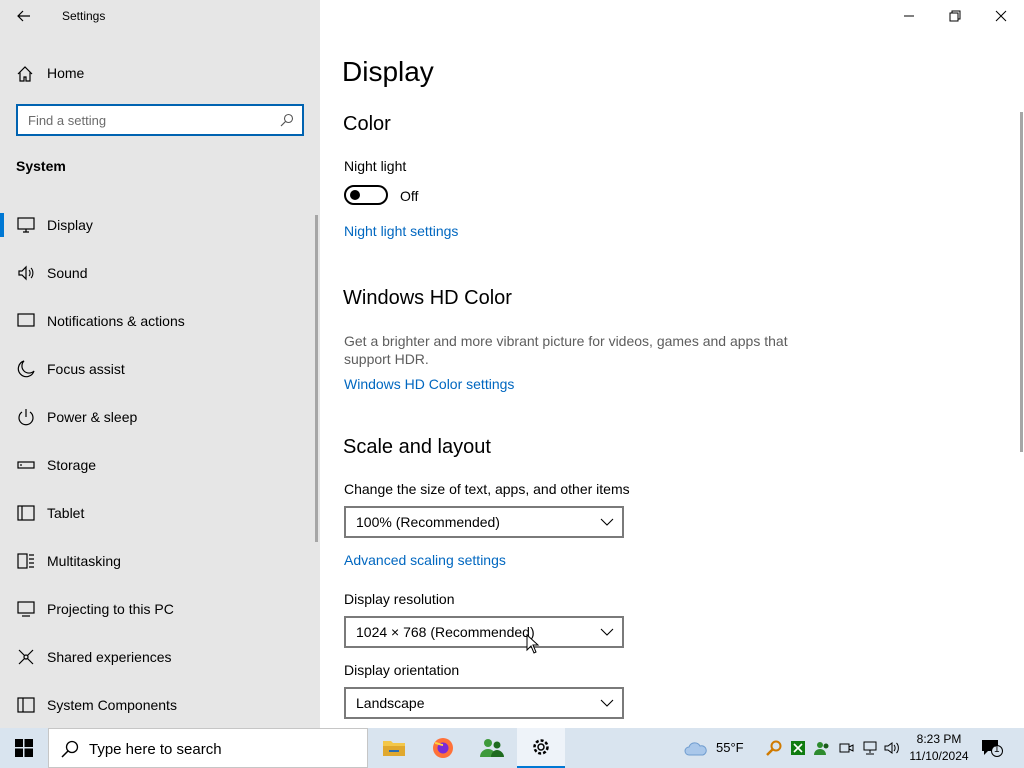  Describe the element at coordinates (428, 522) in the screenshot. I see `scale-value: 100% (Recommended)` at that location.